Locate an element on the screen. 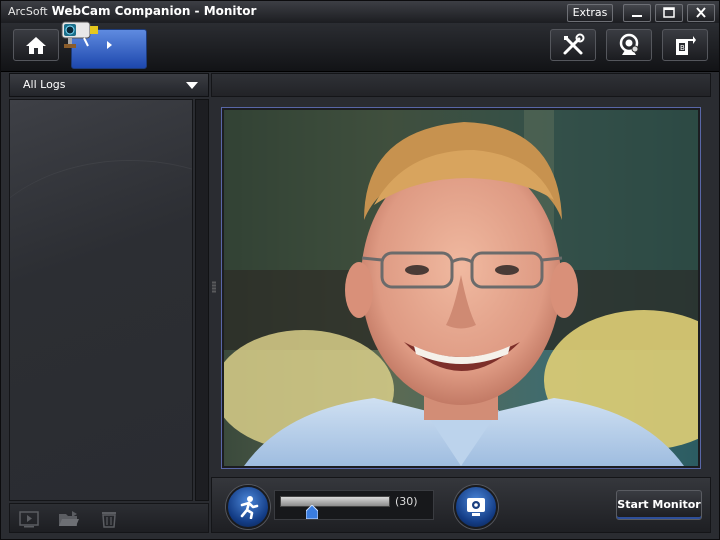 The height and width of the screenshot is (540, 720). close-icon is located at coordinates (701, 12).